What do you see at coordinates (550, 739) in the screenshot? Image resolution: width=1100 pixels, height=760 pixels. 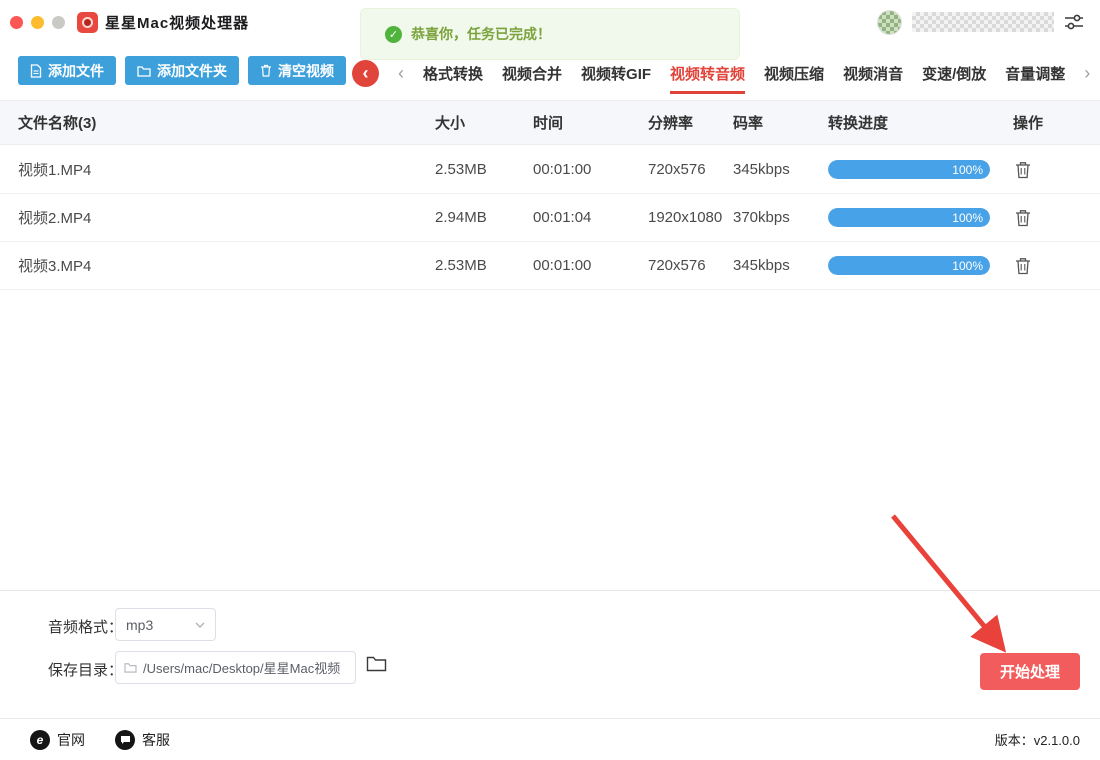 I see `footer: e 官网 客服 版本：v2.1.0.0` at bounding box center [550, 739].